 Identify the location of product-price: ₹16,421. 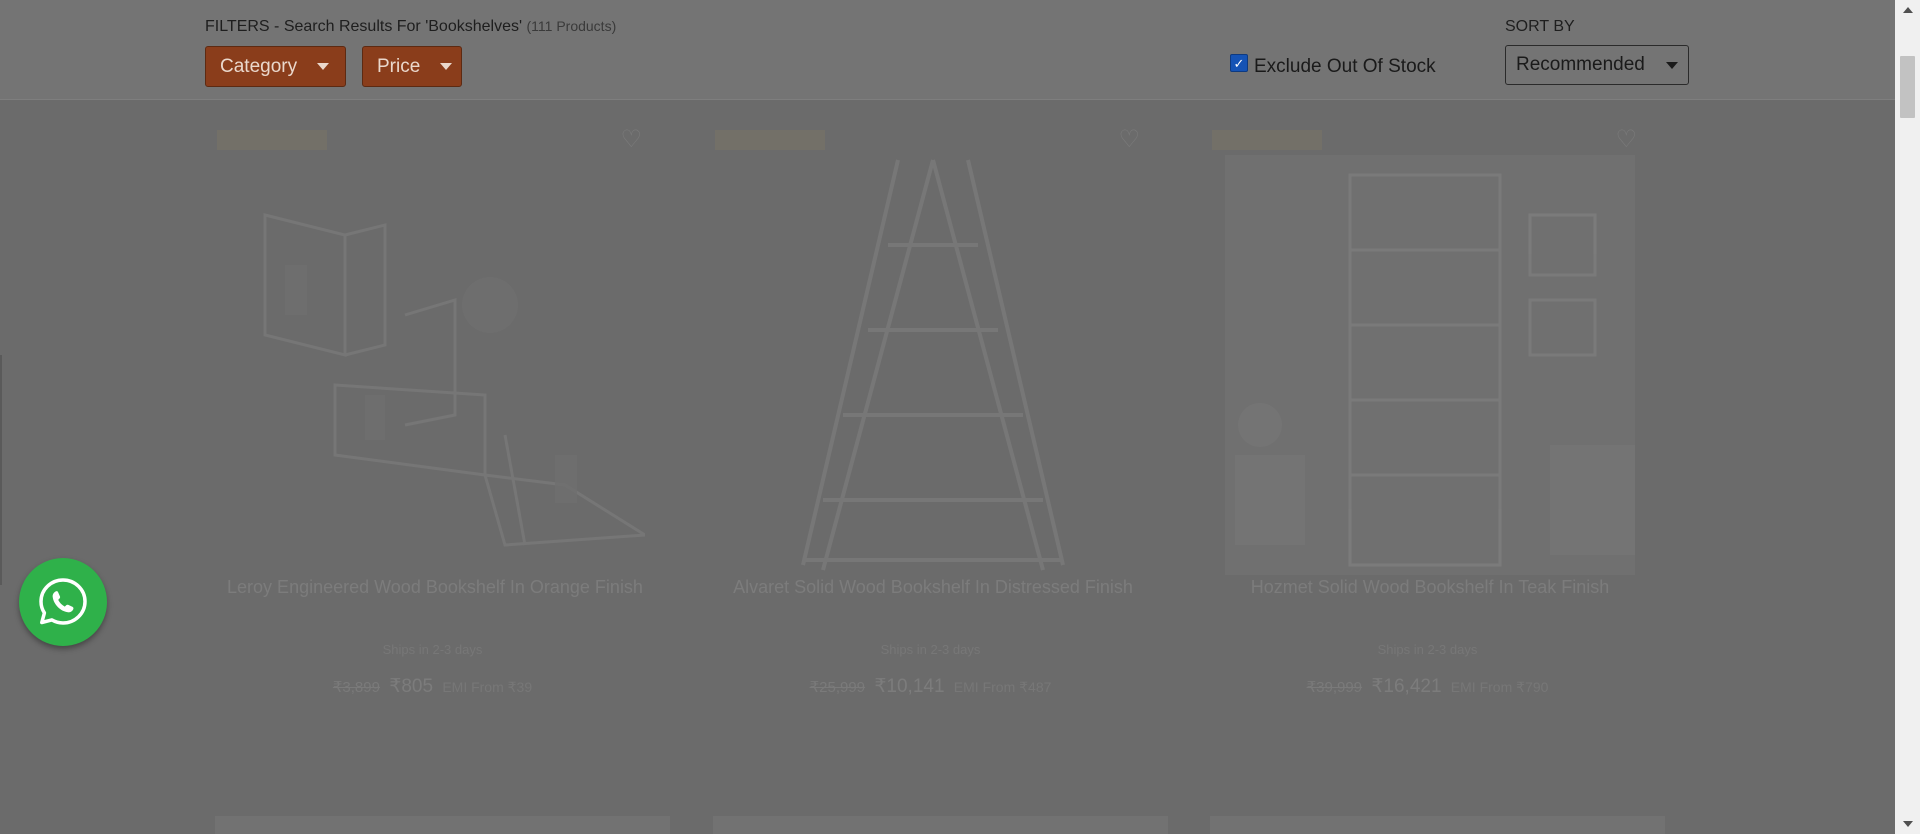
(1406, 686).